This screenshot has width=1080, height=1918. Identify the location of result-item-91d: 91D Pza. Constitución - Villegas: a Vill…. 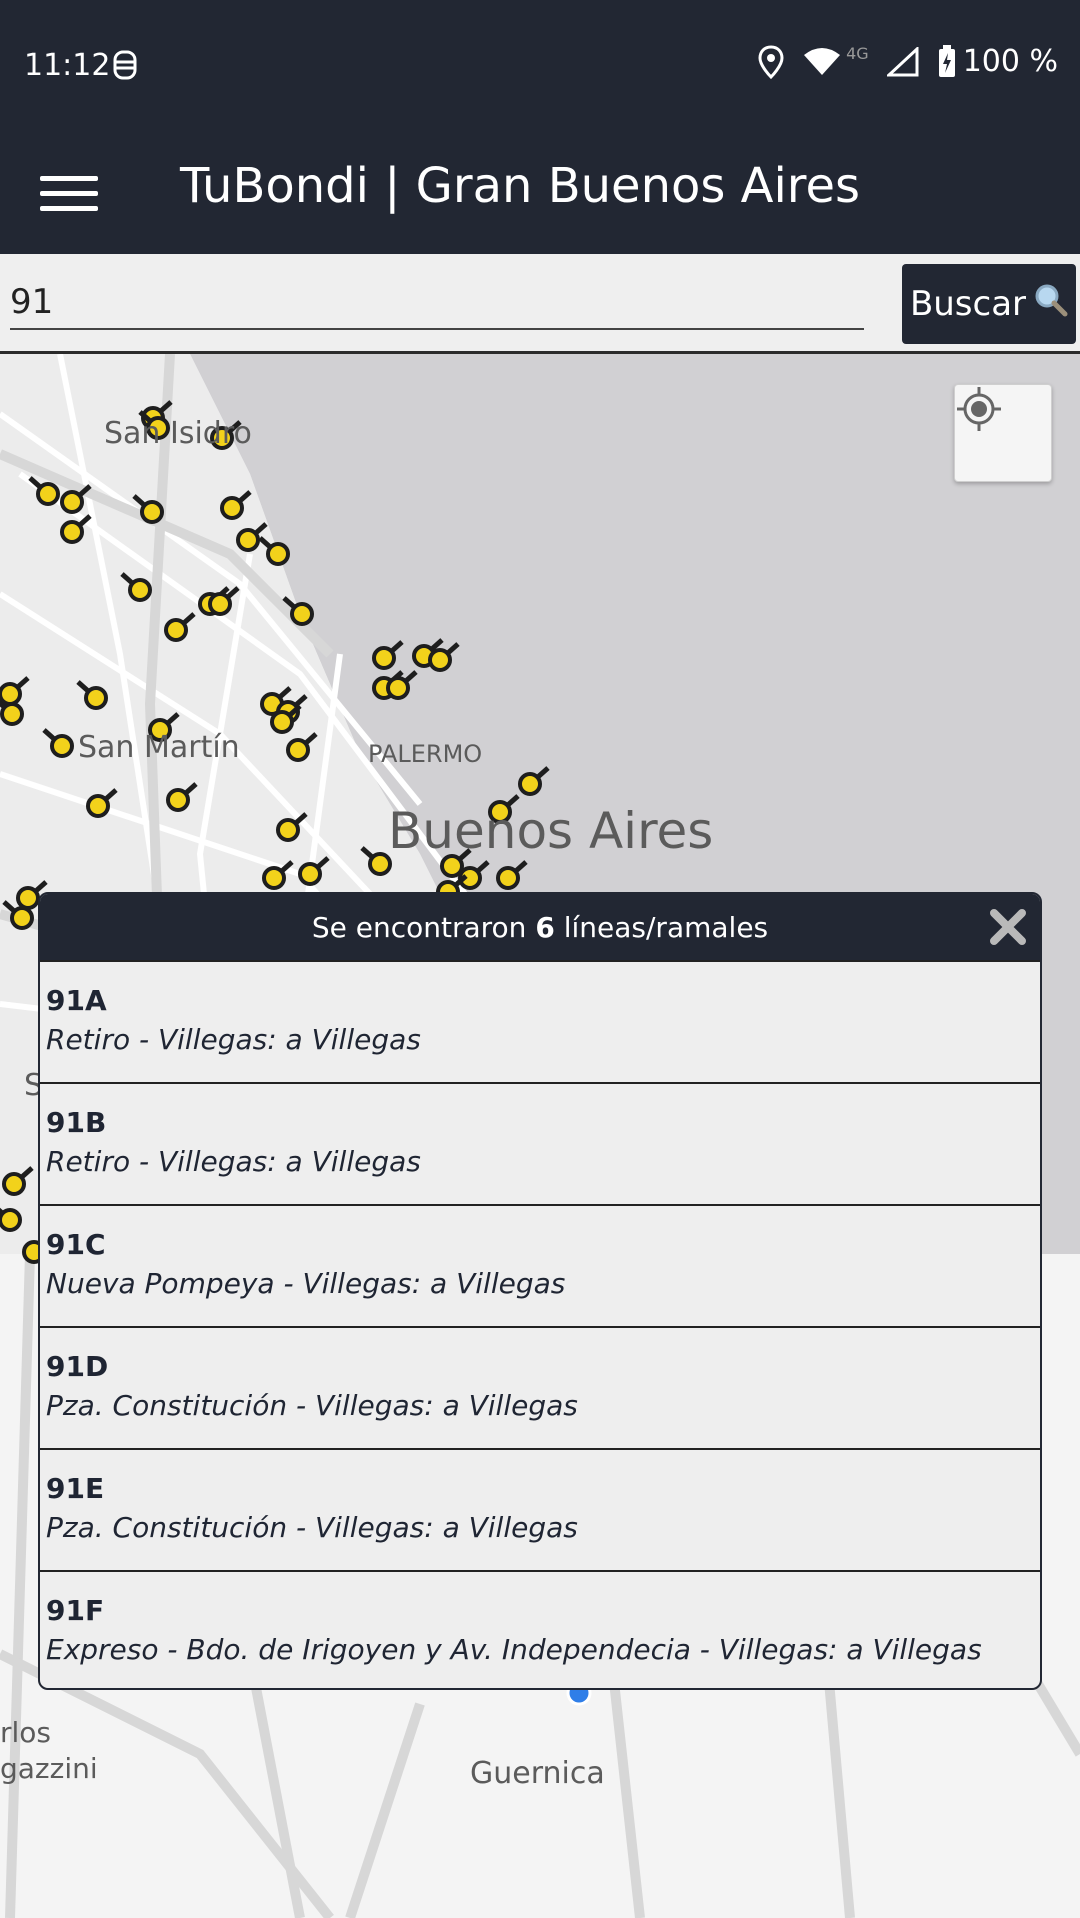
(540, 1387).